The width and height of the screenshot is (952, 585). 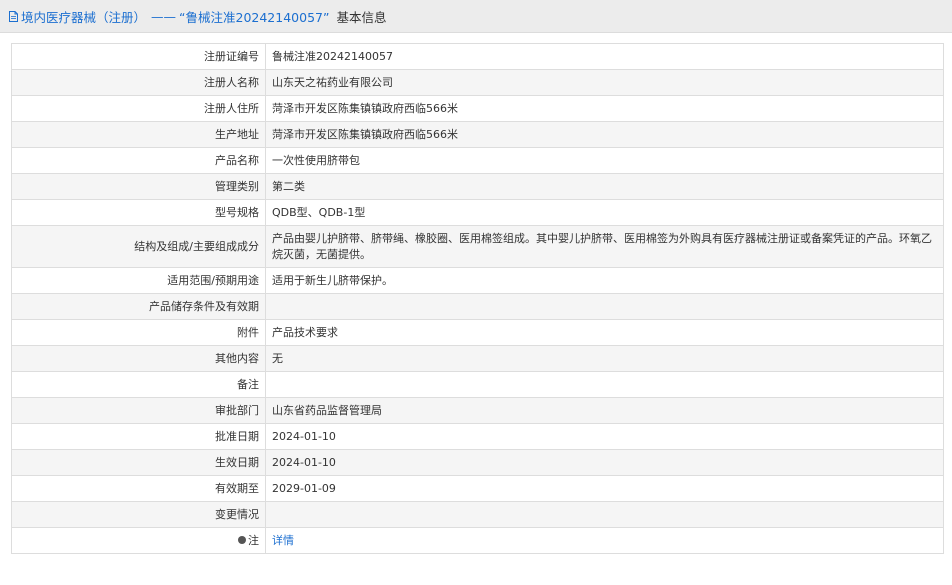 What do you see at coordinates (138, 332) in the screenshot?
I see `row-label: 附件` at bounding box center [138, 332].